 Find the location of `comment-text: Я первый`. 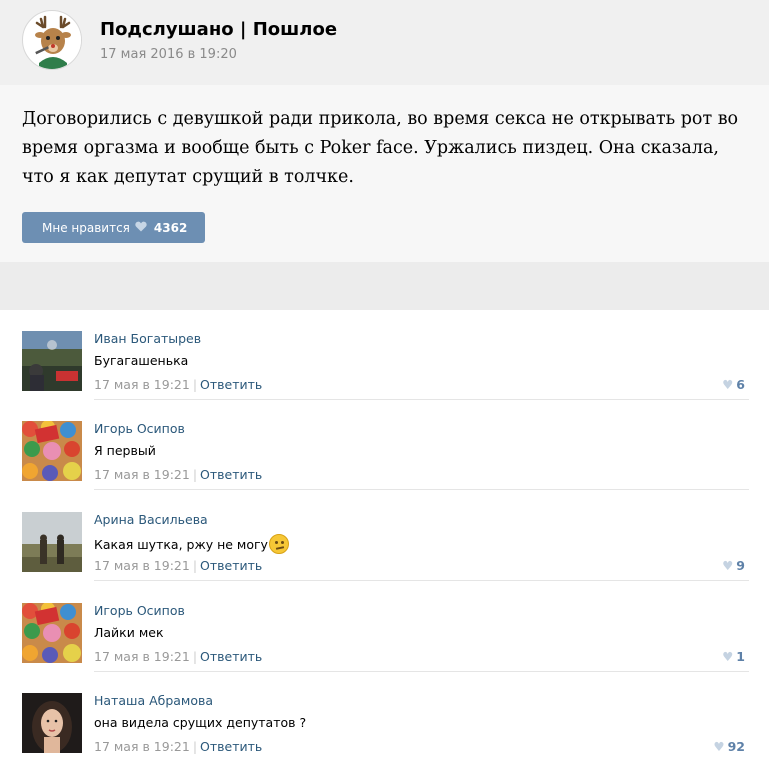

comment-text: Я первый is located at coordinates (125, 450).